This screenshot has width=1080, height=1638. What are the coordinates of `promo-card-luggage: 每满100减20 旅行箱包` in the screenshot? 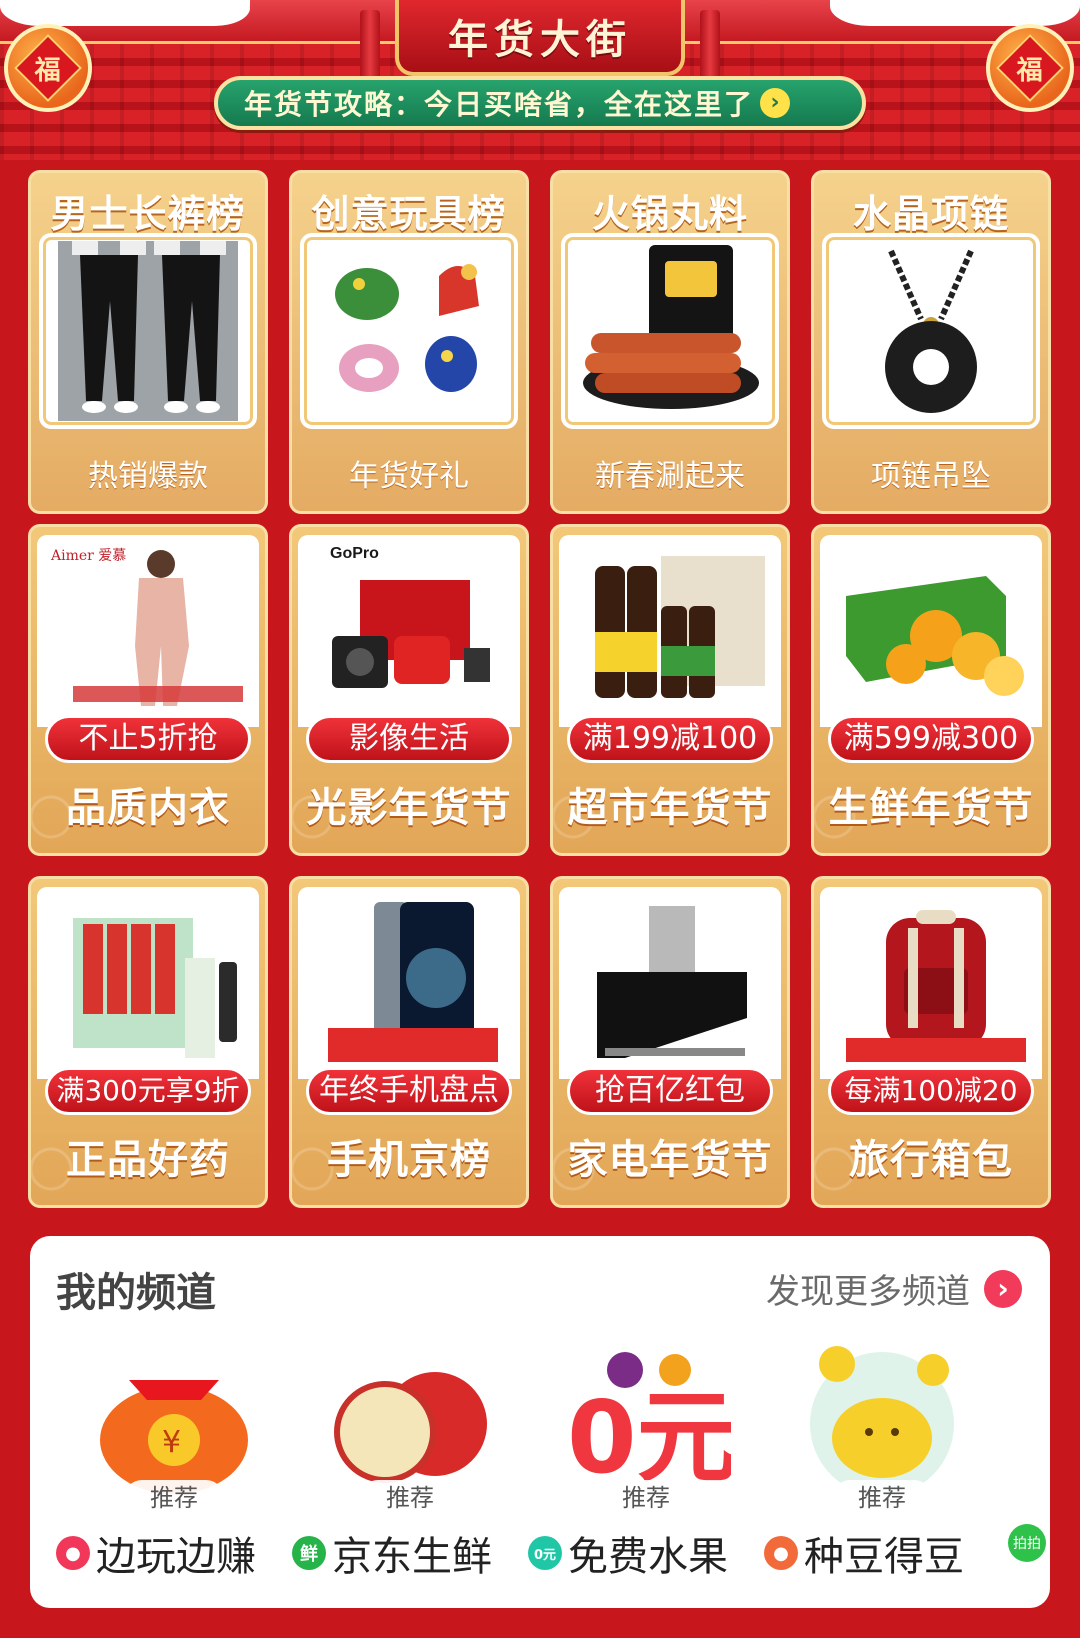 It's located at (931, 1042).